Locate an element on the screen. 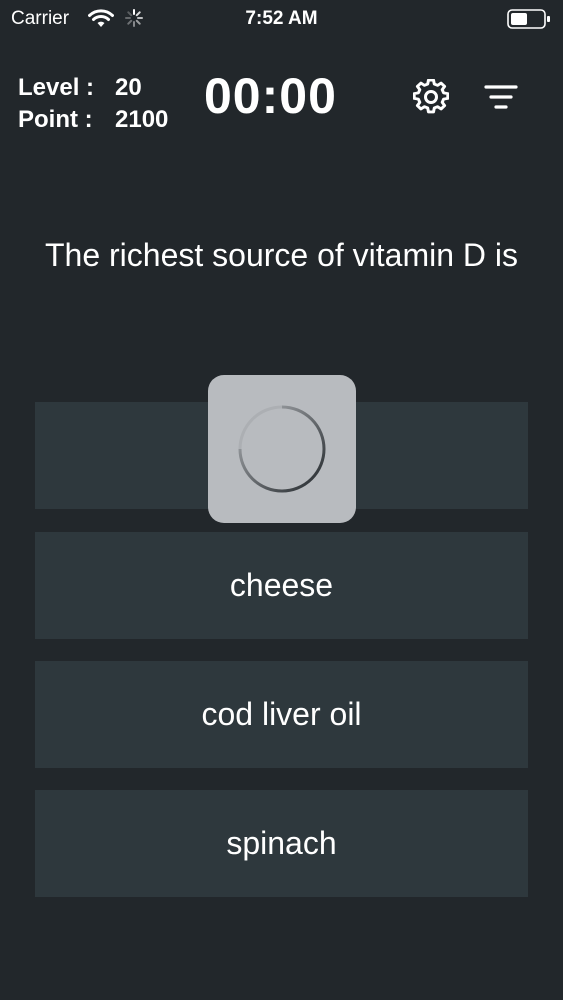 The image size is (563, 1000). filter-button is located at coordinates (501, 97).